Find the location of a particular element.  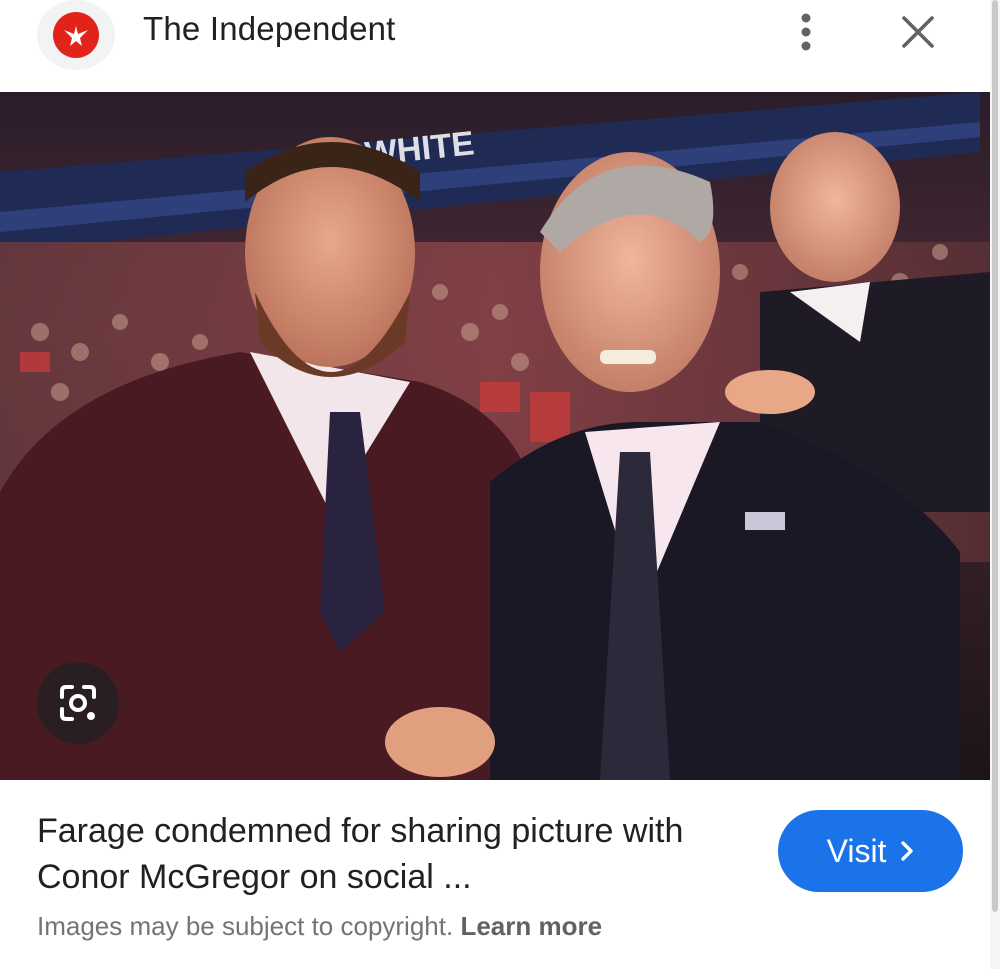

google-lens-button is located at coordinates (78, 703).